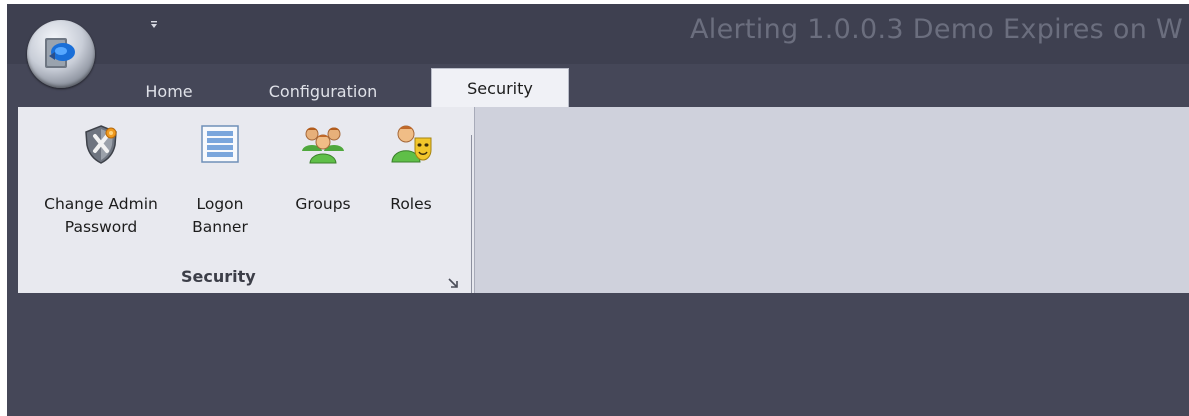  I want to click on banner-icon, so click(220, 144).